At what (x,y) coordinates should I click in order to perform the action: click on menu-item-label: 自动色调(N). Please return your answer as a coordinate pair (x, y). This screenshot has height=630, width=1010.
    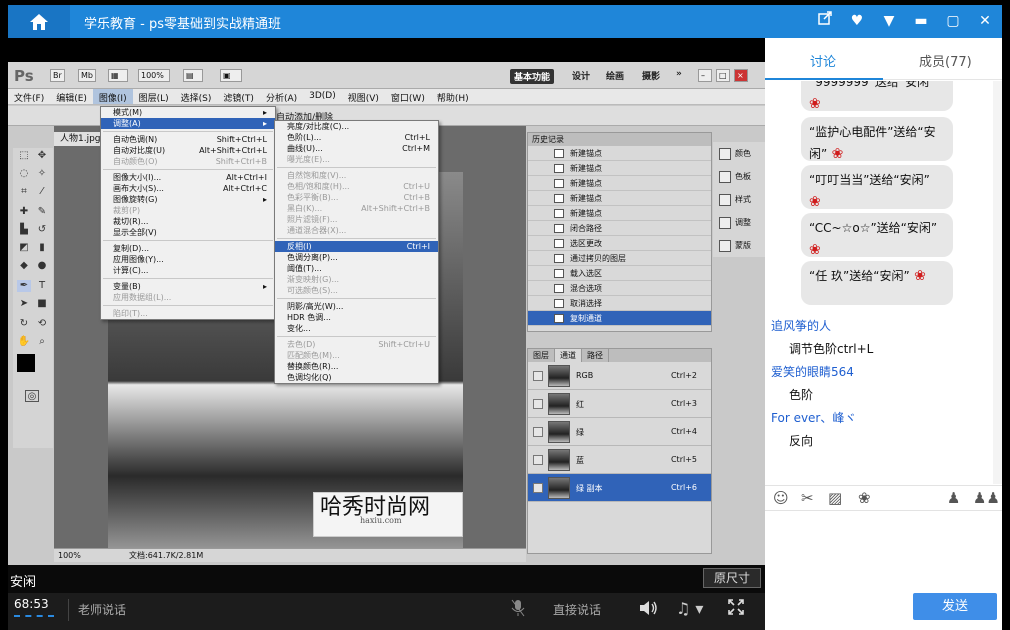
    Looking at the image, I should click on (135, 139).